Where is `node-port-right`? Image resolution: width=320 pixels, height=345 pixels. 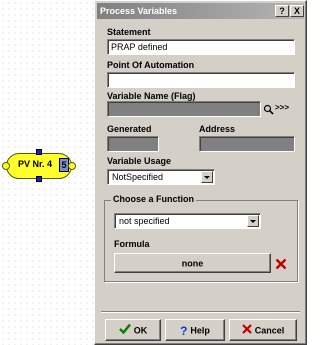
node-port-right is located at coordinates (72, 166).